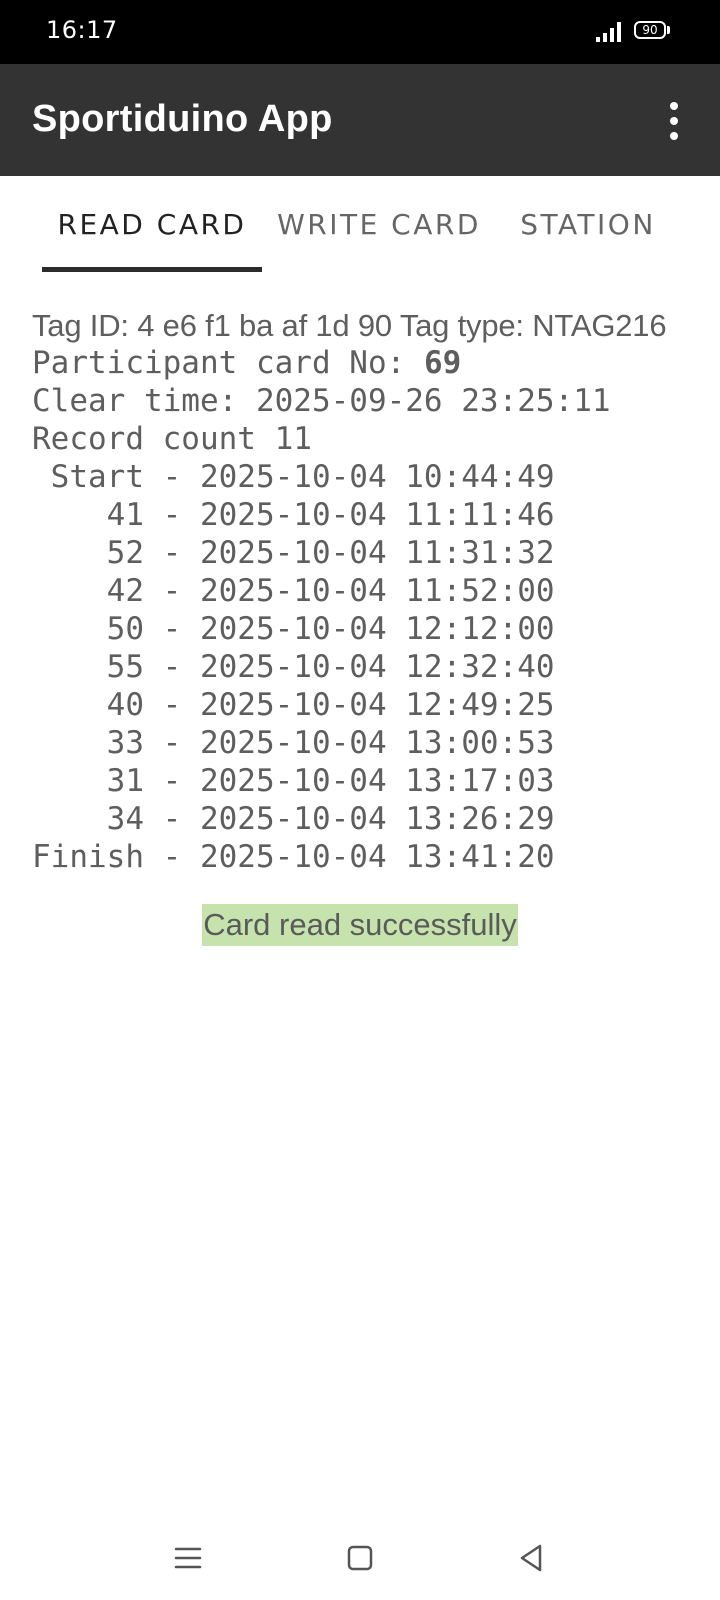 This screenshot has height=1600, width=720. What do you see at coordinates (442, 363) in the screenshot?
I see `participant-number: 69` at bounding box center [442, 363].